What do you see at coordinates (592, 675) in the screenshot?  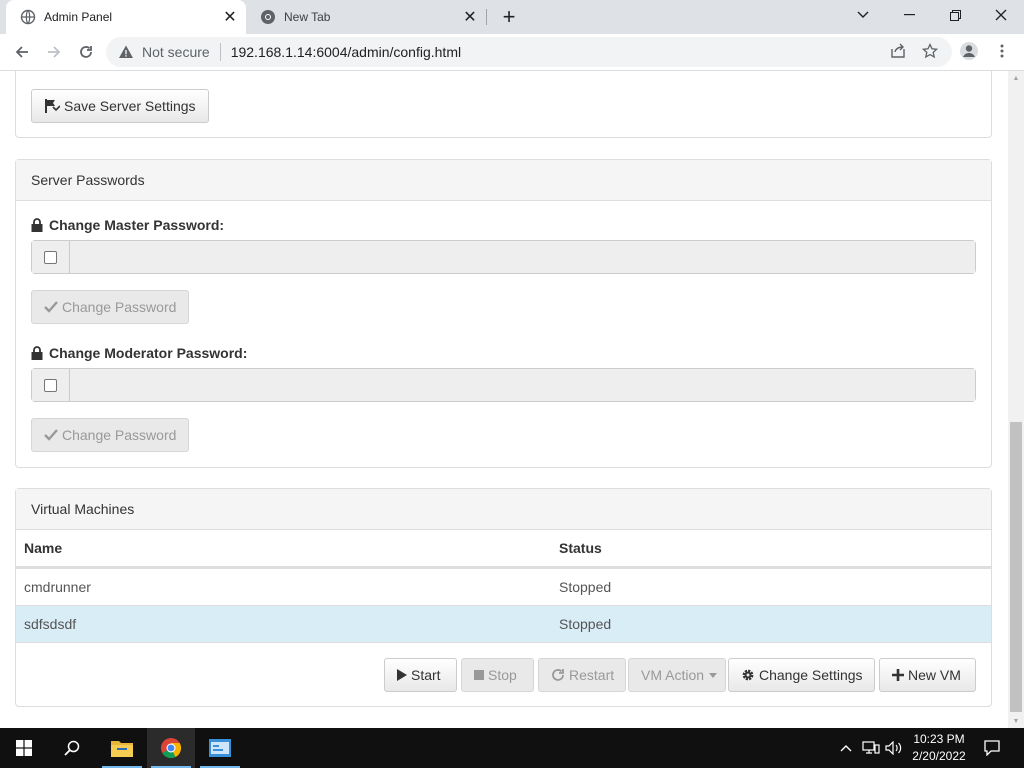 I see `restart-label: Restart` at bounding box center [592, 675].